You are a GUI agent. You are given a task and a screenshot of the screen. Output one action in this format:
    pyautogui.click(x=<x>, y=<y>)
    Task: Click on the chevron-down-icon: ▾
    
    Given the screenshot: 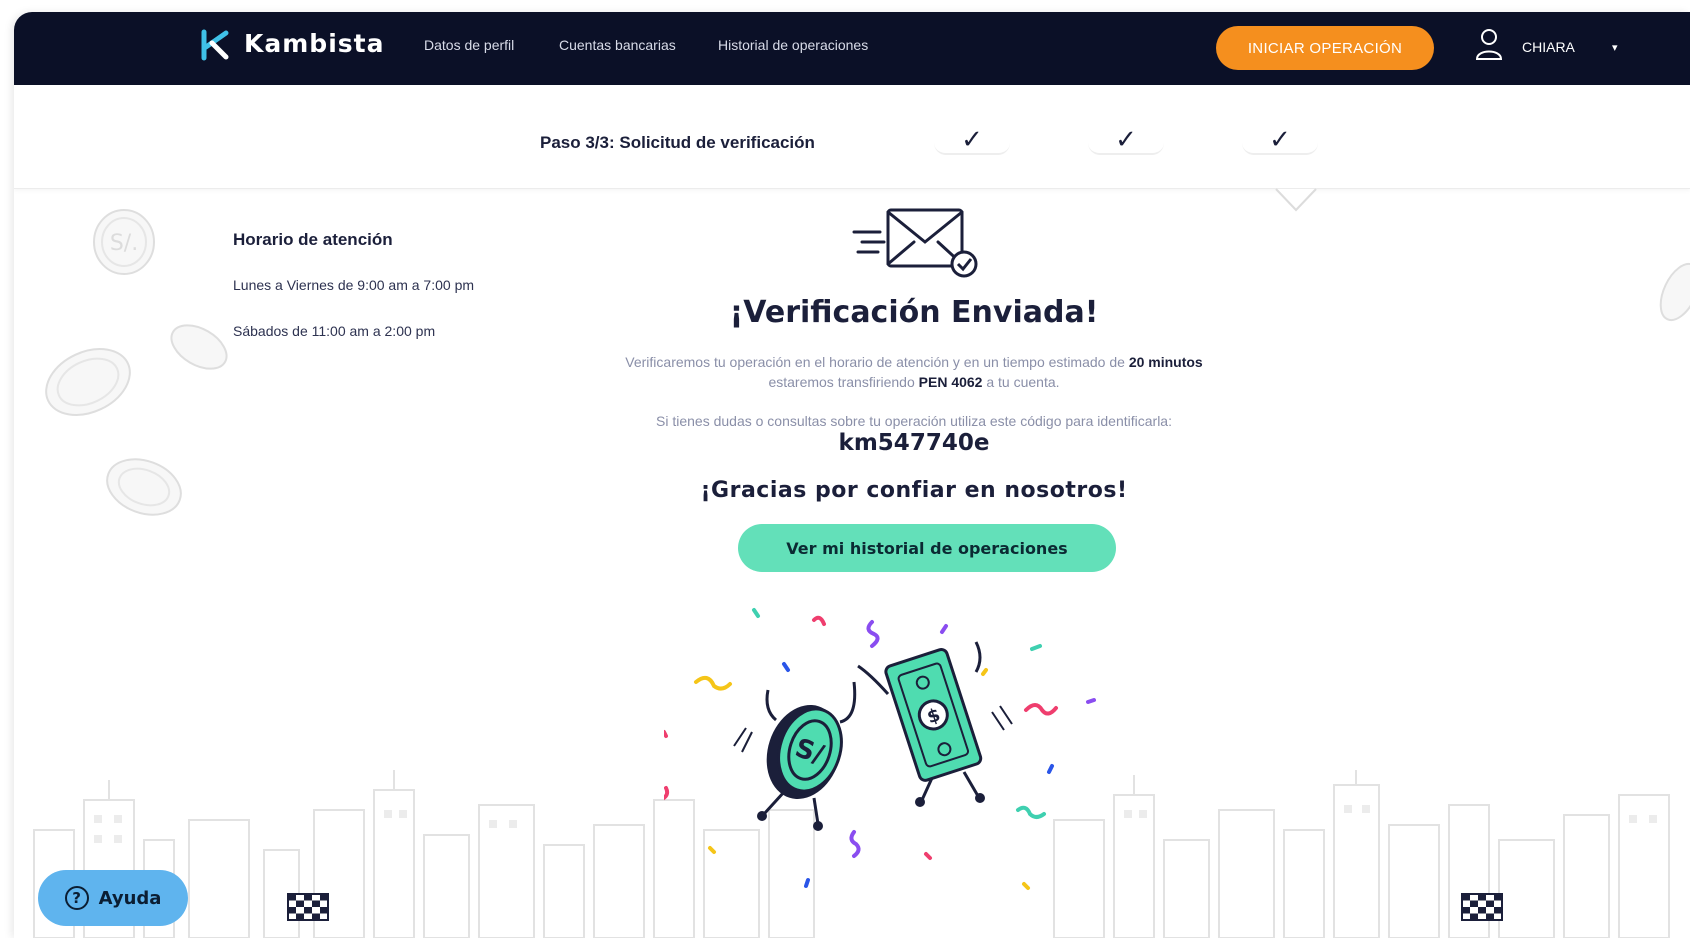 What is the action you would take?
    pyautogui.click(x=1615, y=47)
    